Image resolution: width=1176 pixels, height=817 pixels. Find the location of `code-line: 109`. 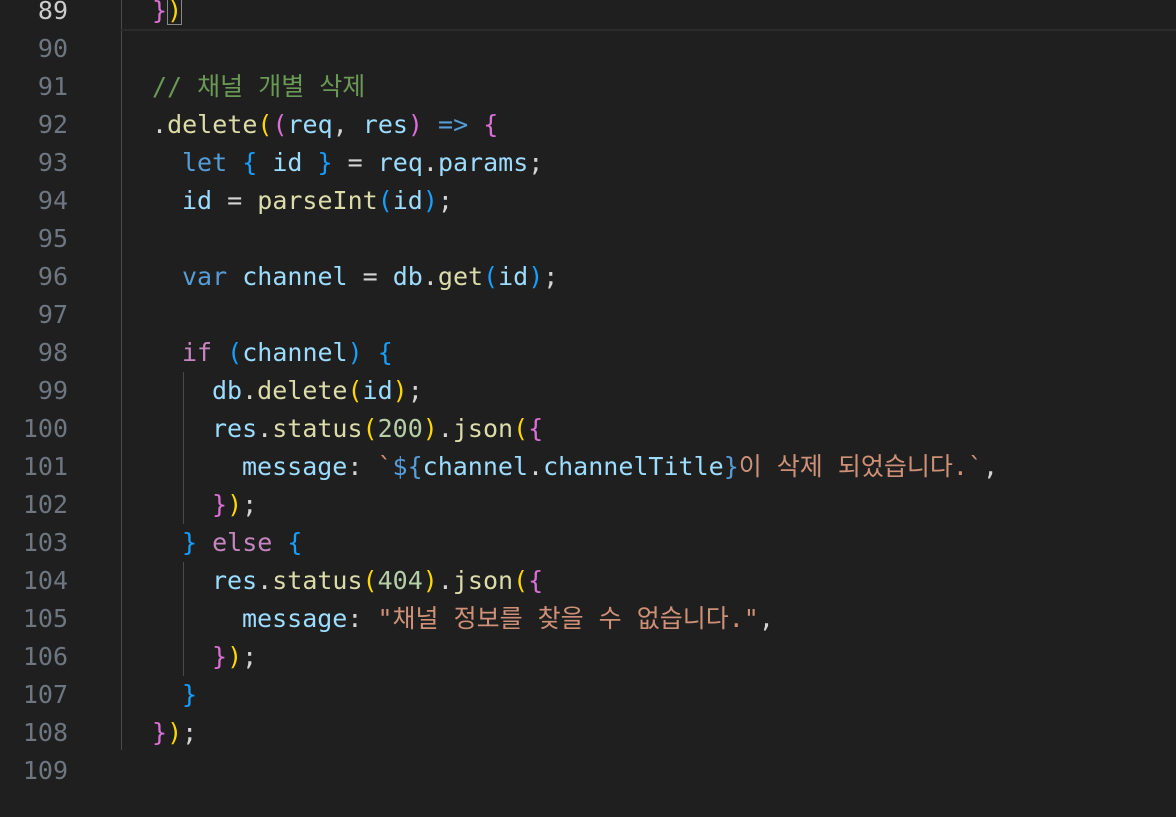

code-line: 109 is located at coordinates (588, 771).